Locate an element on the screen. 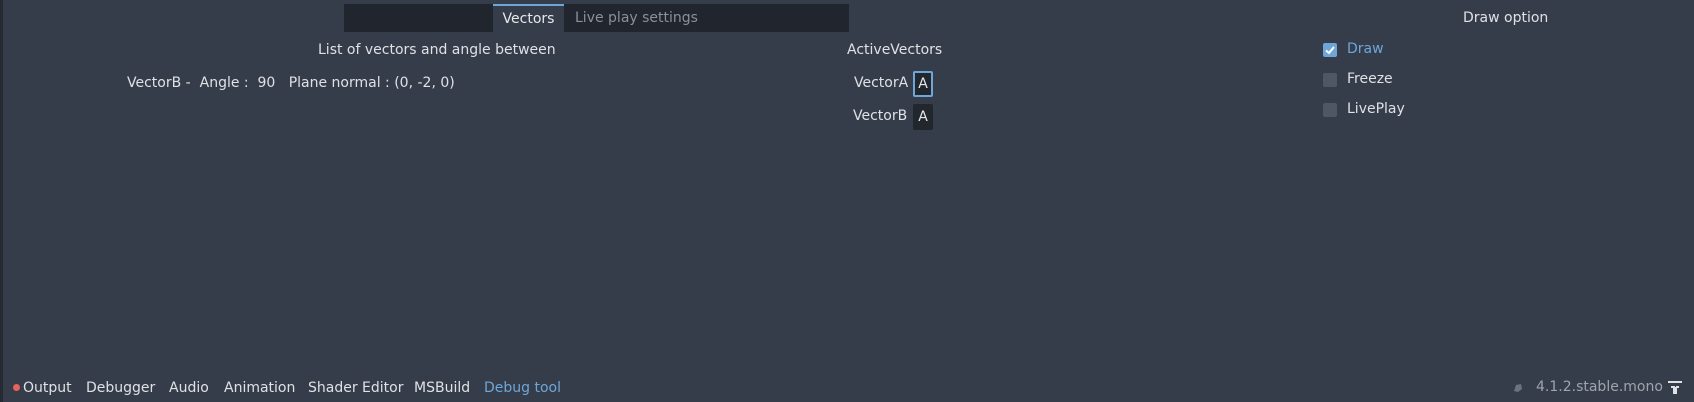 The height and width of the screenshot is (402, 1694). bottom-tab-debugger: Debugger is located at coordinates (120, 388).